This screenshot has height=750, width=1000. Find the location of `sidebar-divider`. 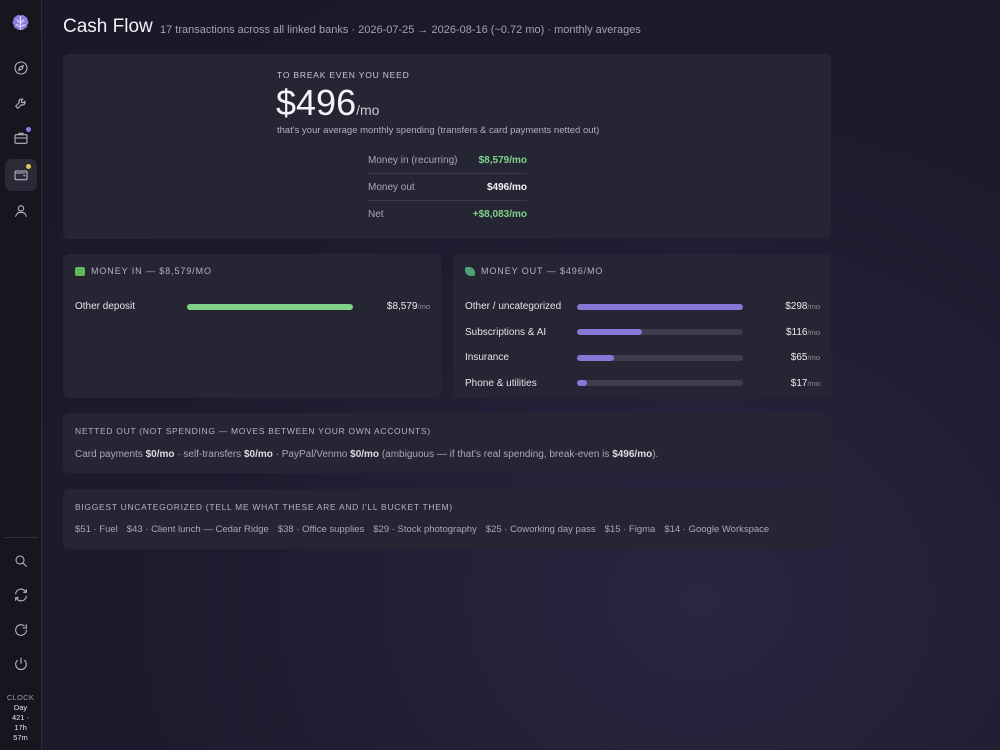

sidebar-divider is located at coordinates (21, 537).